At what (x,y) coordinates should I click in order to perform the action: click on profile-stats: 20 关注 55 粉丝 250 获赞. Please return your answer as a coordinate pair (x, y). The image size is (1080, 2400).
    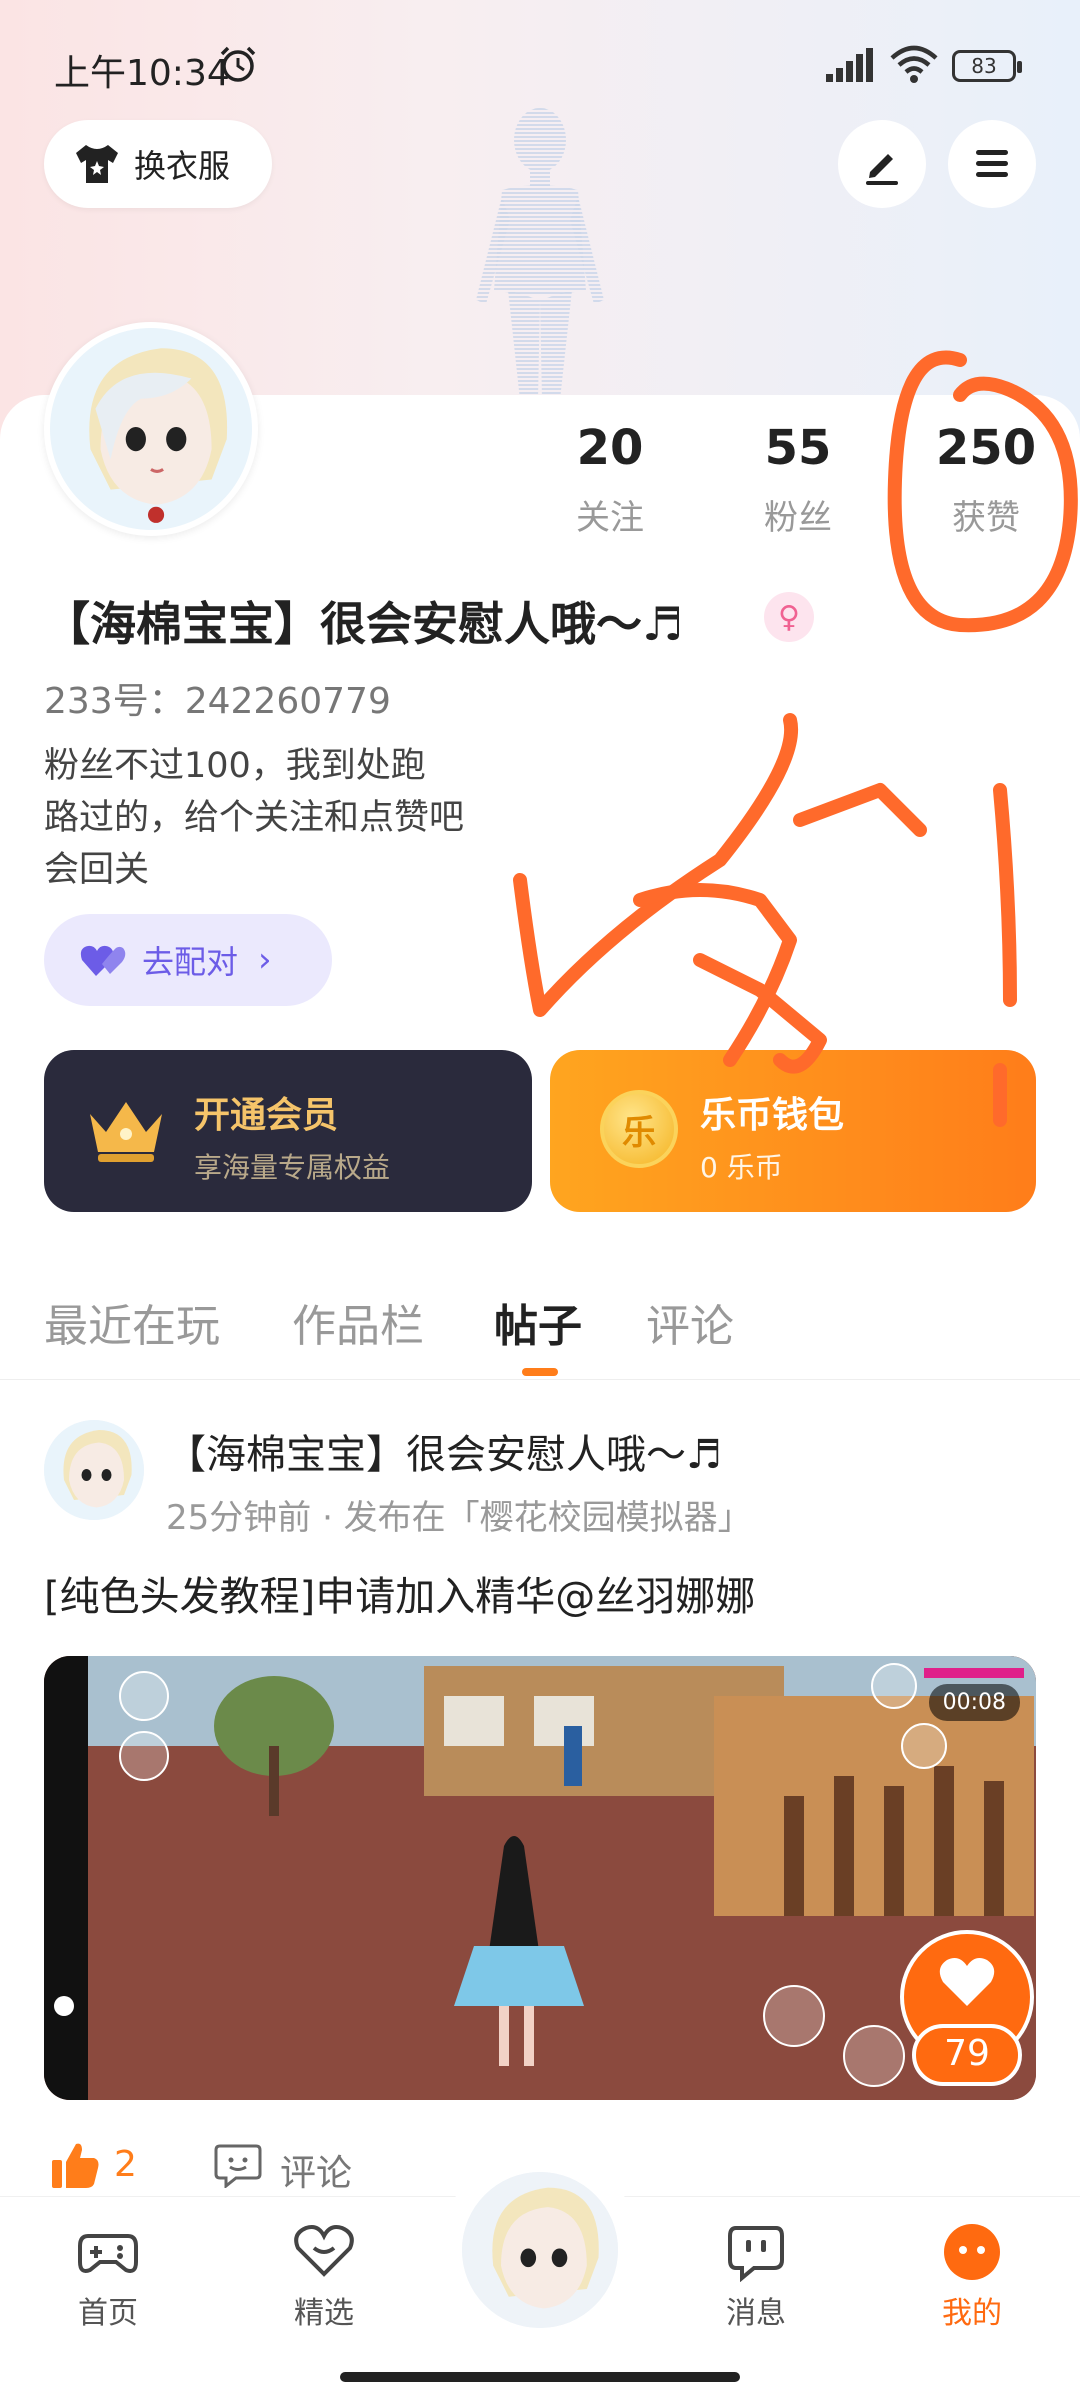
    Looking at the image, I should click on (790, 485).